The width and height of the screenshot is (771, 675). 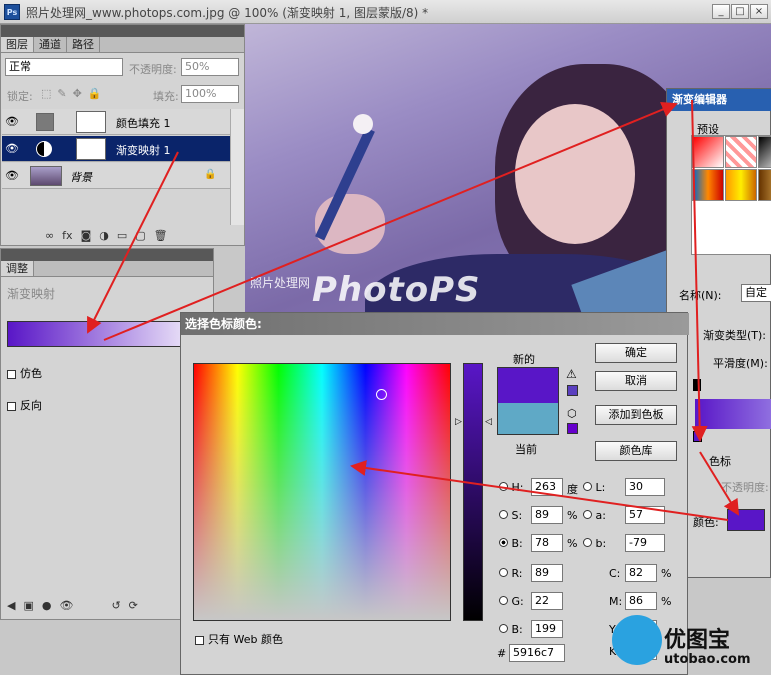 What do you see at coordinates (707, 659) in the screenshot?
I see `logo-url: utobao.com` at bounding box center [707, 659].